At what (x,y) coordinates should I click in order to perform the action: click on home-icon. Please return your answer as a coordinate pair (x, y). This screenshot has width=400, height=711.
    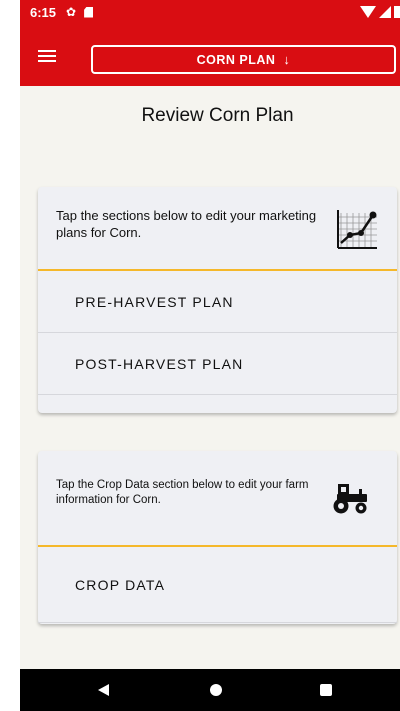
    Looking at the image, I should click on (216, 690).